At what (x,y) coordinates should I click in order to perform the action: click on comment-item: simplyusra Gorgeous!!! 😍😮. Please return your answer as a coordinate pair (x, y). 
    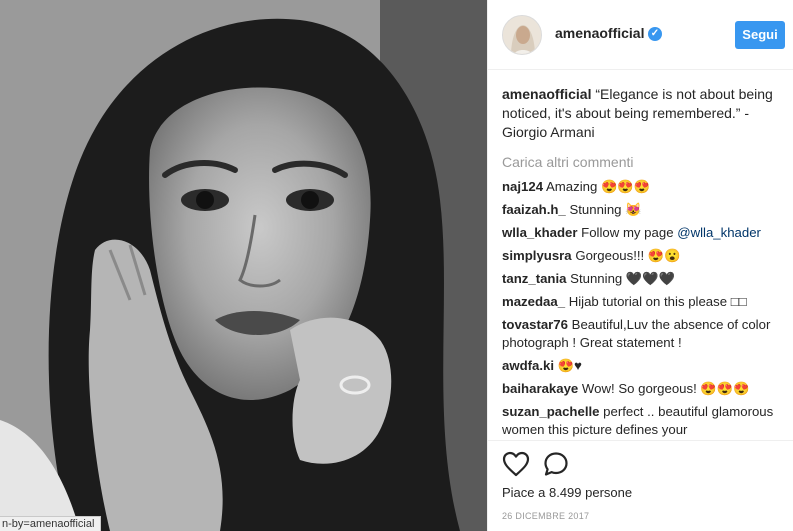
    Looking at the image, I should click on (645, 256).